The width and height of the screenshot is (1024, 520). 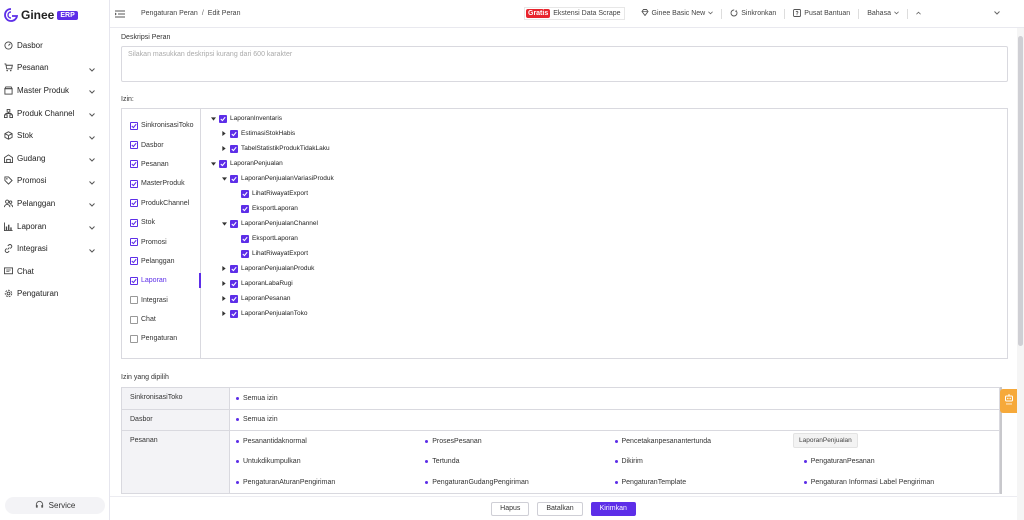 I want to click on tree-node: LaporanInventaris, so click(x=601, y=118).